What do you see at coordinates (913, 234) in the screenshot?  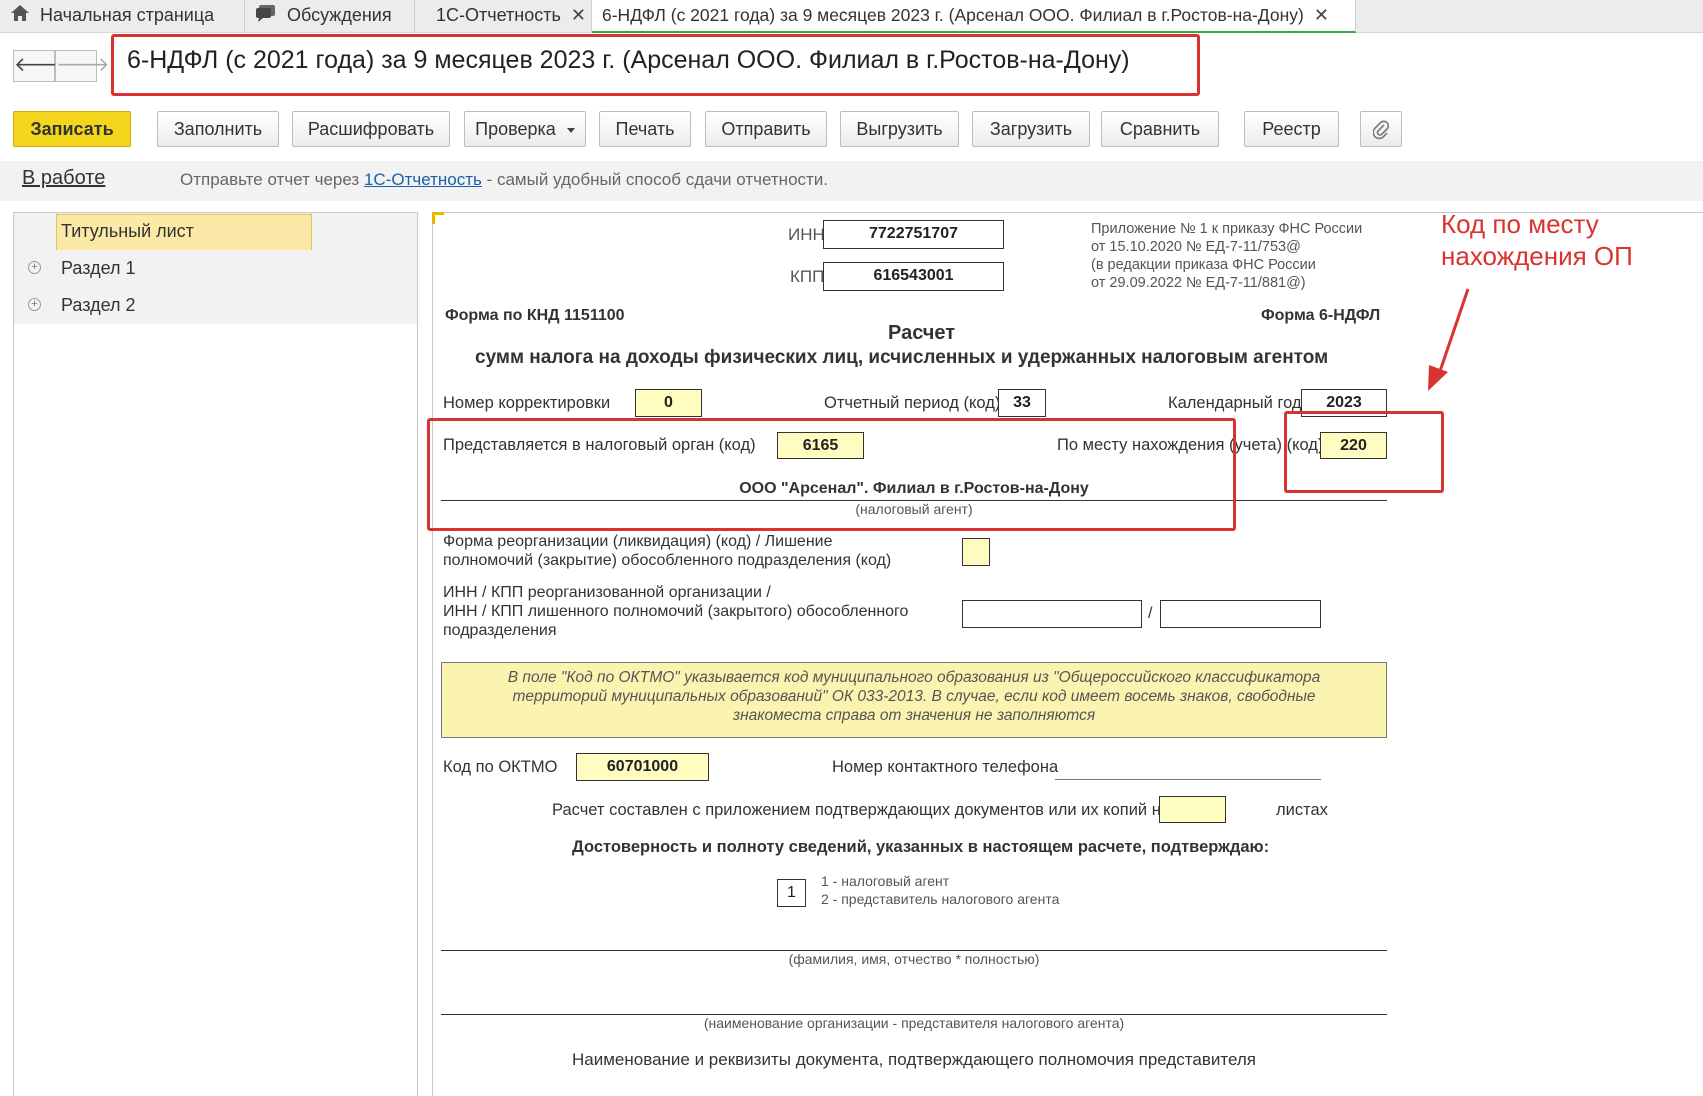 I see `inn-field: 7722751707` at bounding box center [913, 234].